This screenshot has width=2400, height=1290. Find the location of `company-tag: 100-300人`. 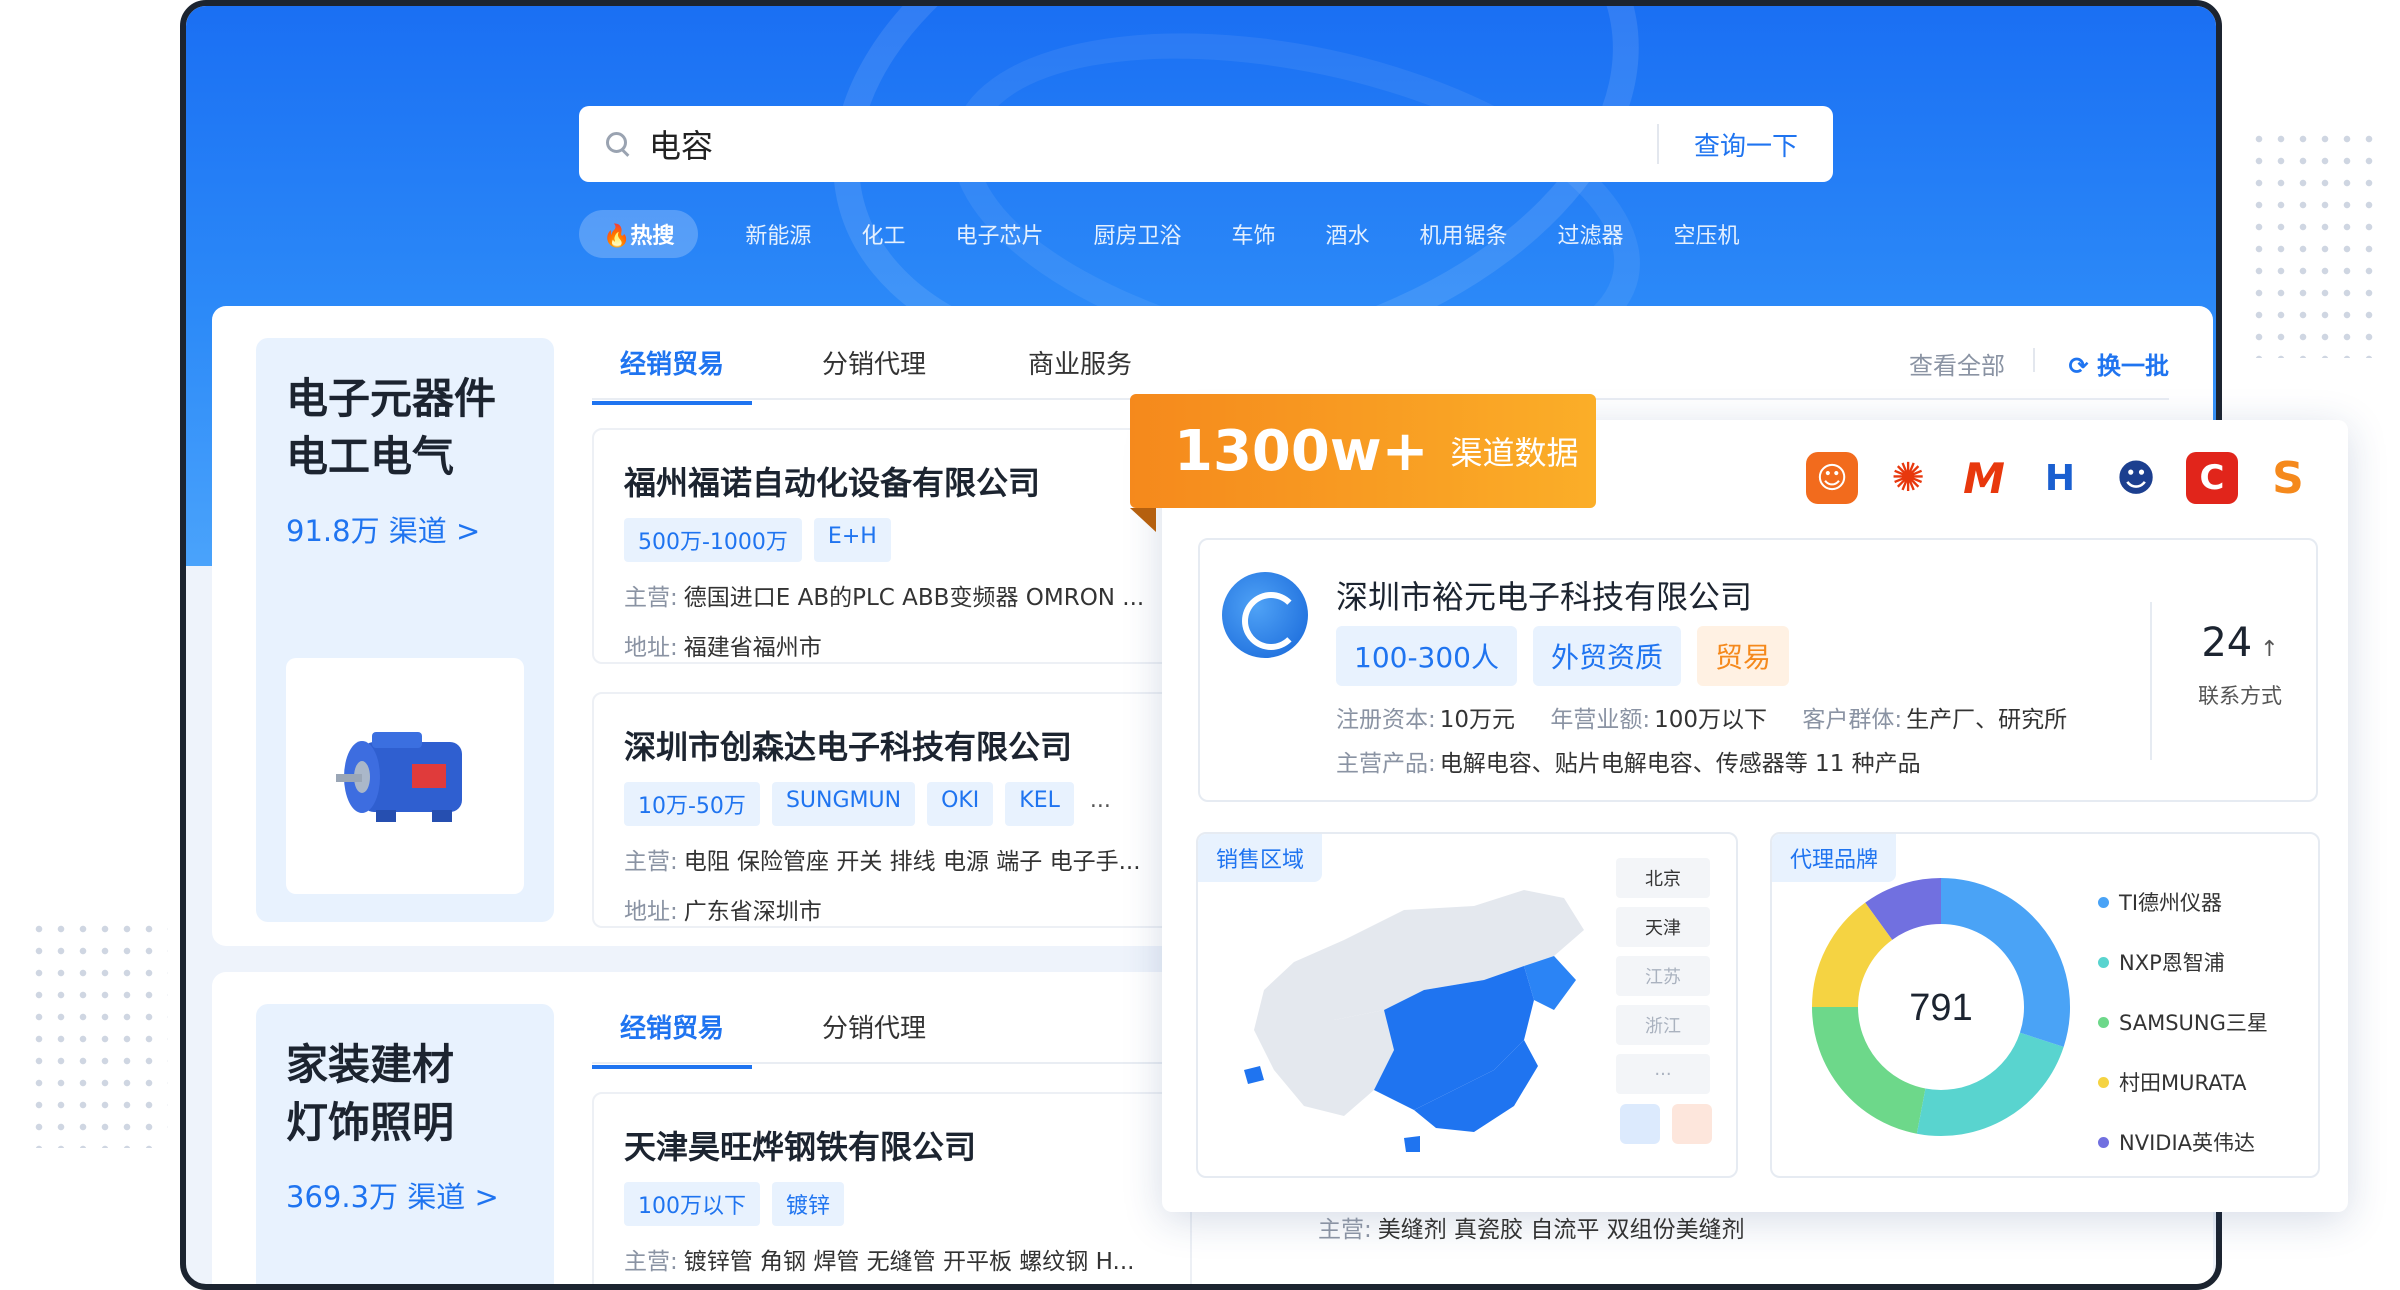

company-tag: 100-300人 is located at coordinates (1426, 656).